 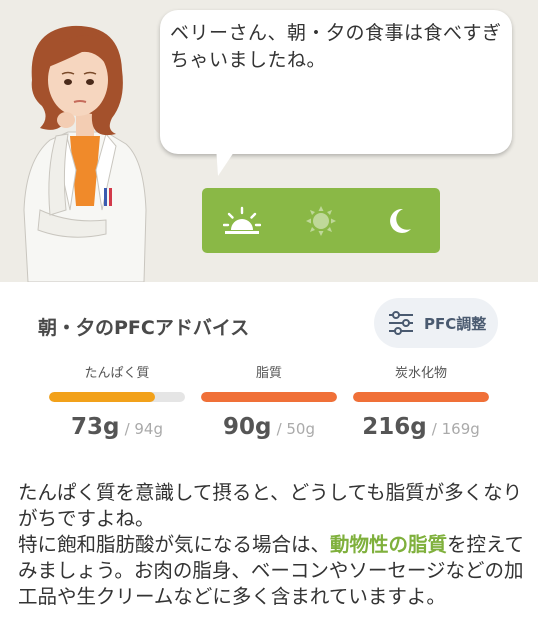 I want to click on meal-morning-button, so click(x=242, y=221).